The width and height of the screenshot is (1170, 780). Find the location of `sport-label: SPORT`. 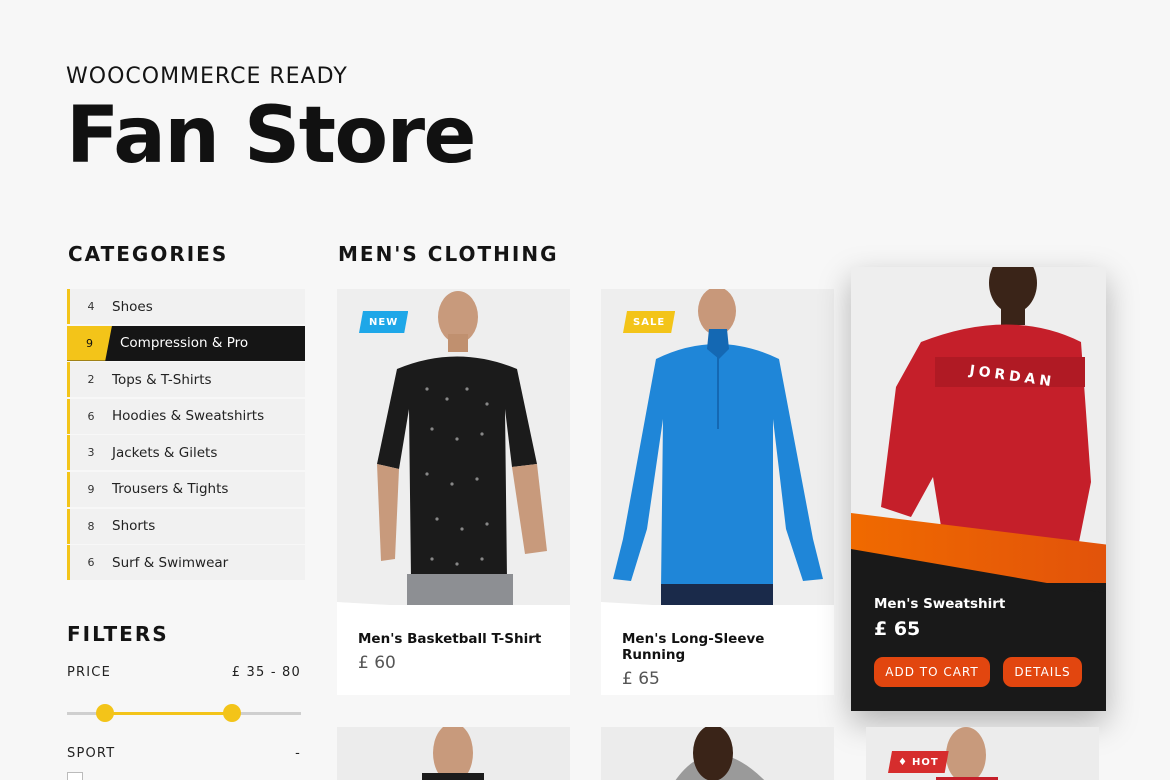

sport-label: SPORT is located at coordinates (91, 753).